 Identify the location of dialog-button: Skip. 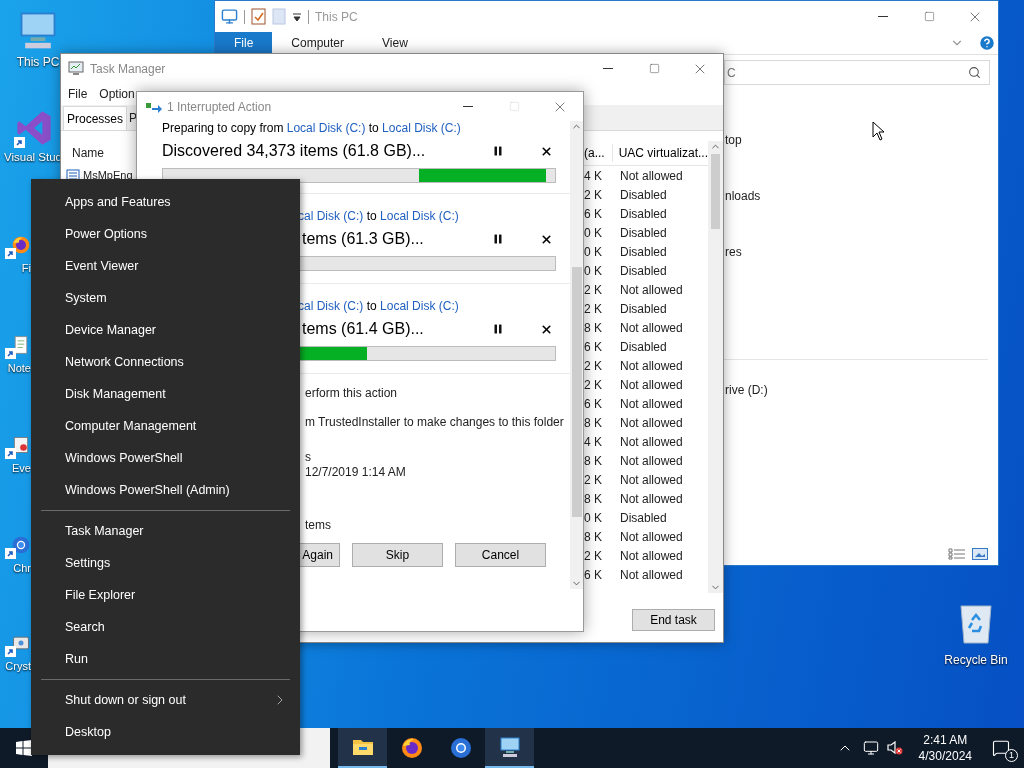
(397, 555).